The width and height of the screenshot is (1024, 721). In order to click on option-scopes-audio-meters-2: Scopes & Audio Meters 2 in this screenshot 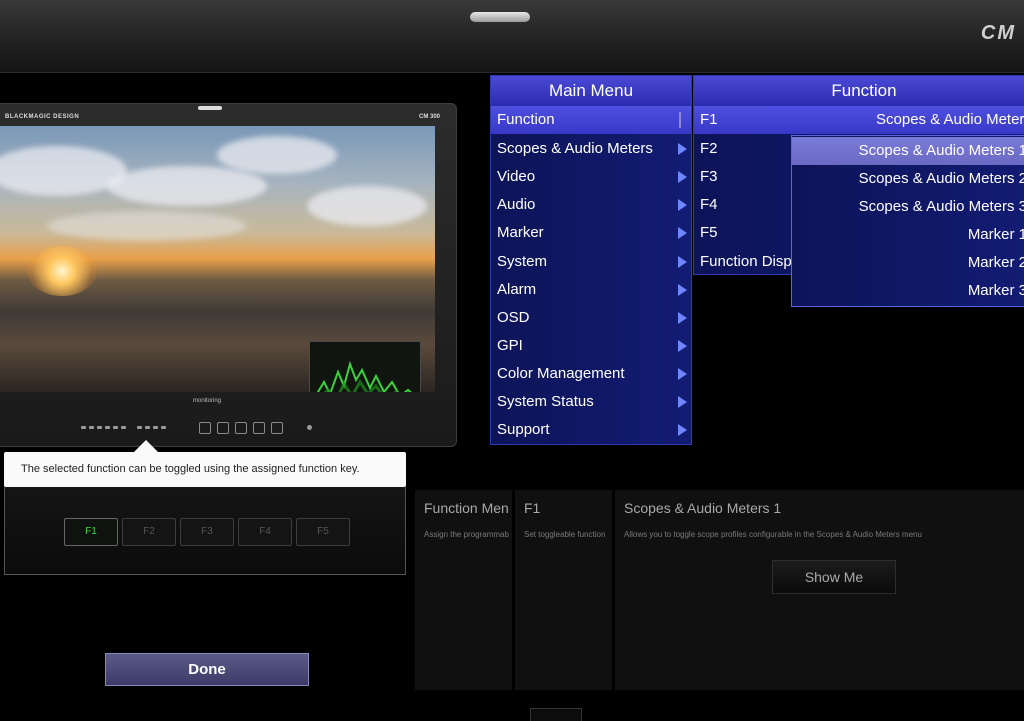, I will do `click(908, 179)`.